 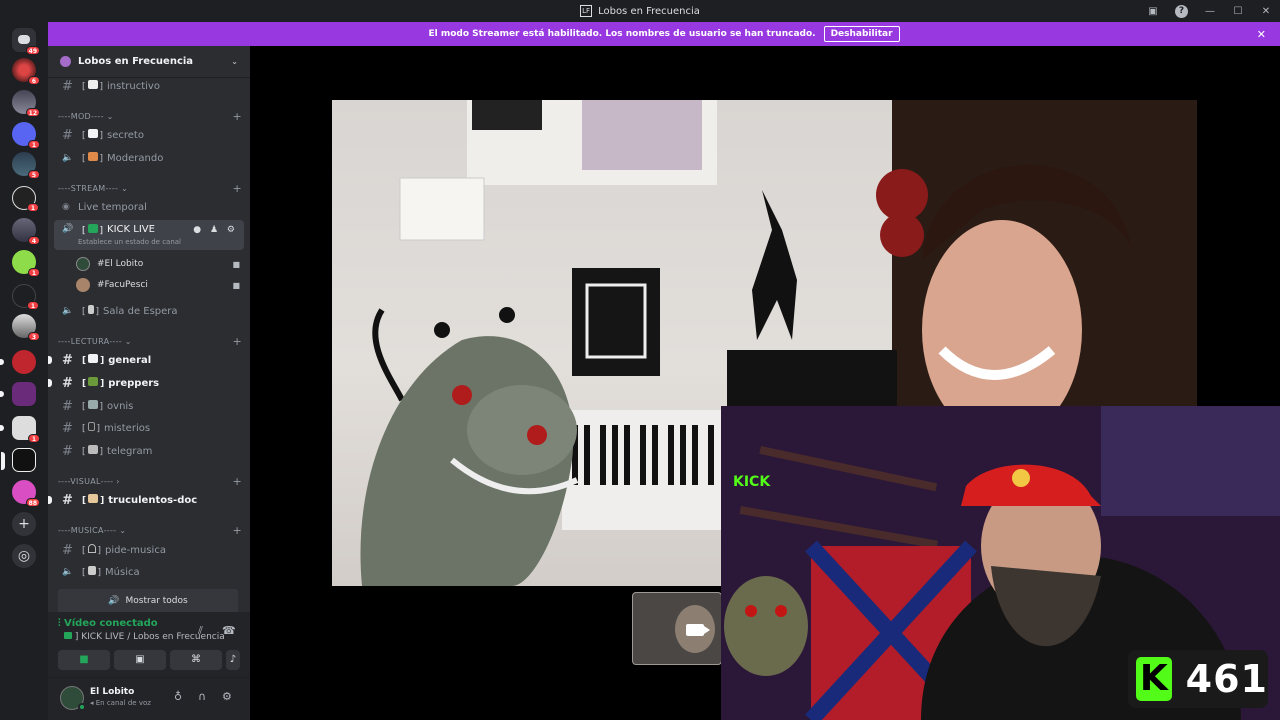 What do you see at coordinates (196, 660) in the screenshot?
I see `activities-button: ⌘` at bounding box center [196, 660].